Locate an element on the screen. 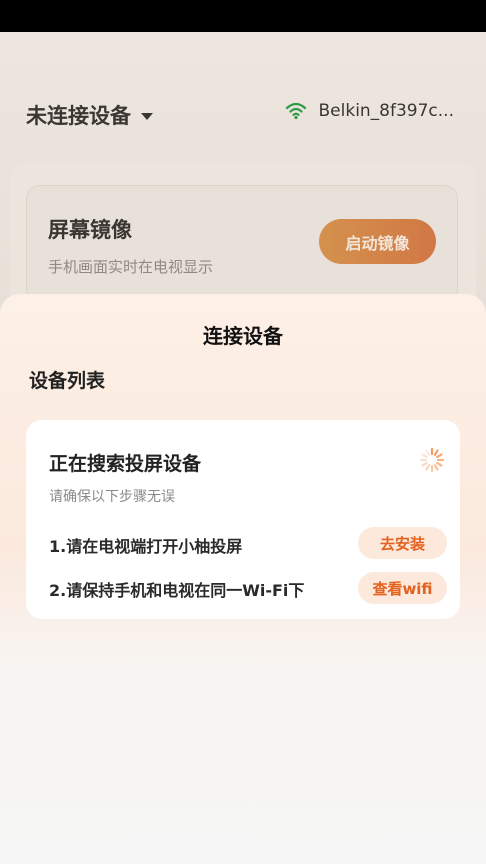 The width and height of the screenshot is (486, 864). mirror-subtitle: 手机画面实时在电视显示 is located at coordinates (131, 267).